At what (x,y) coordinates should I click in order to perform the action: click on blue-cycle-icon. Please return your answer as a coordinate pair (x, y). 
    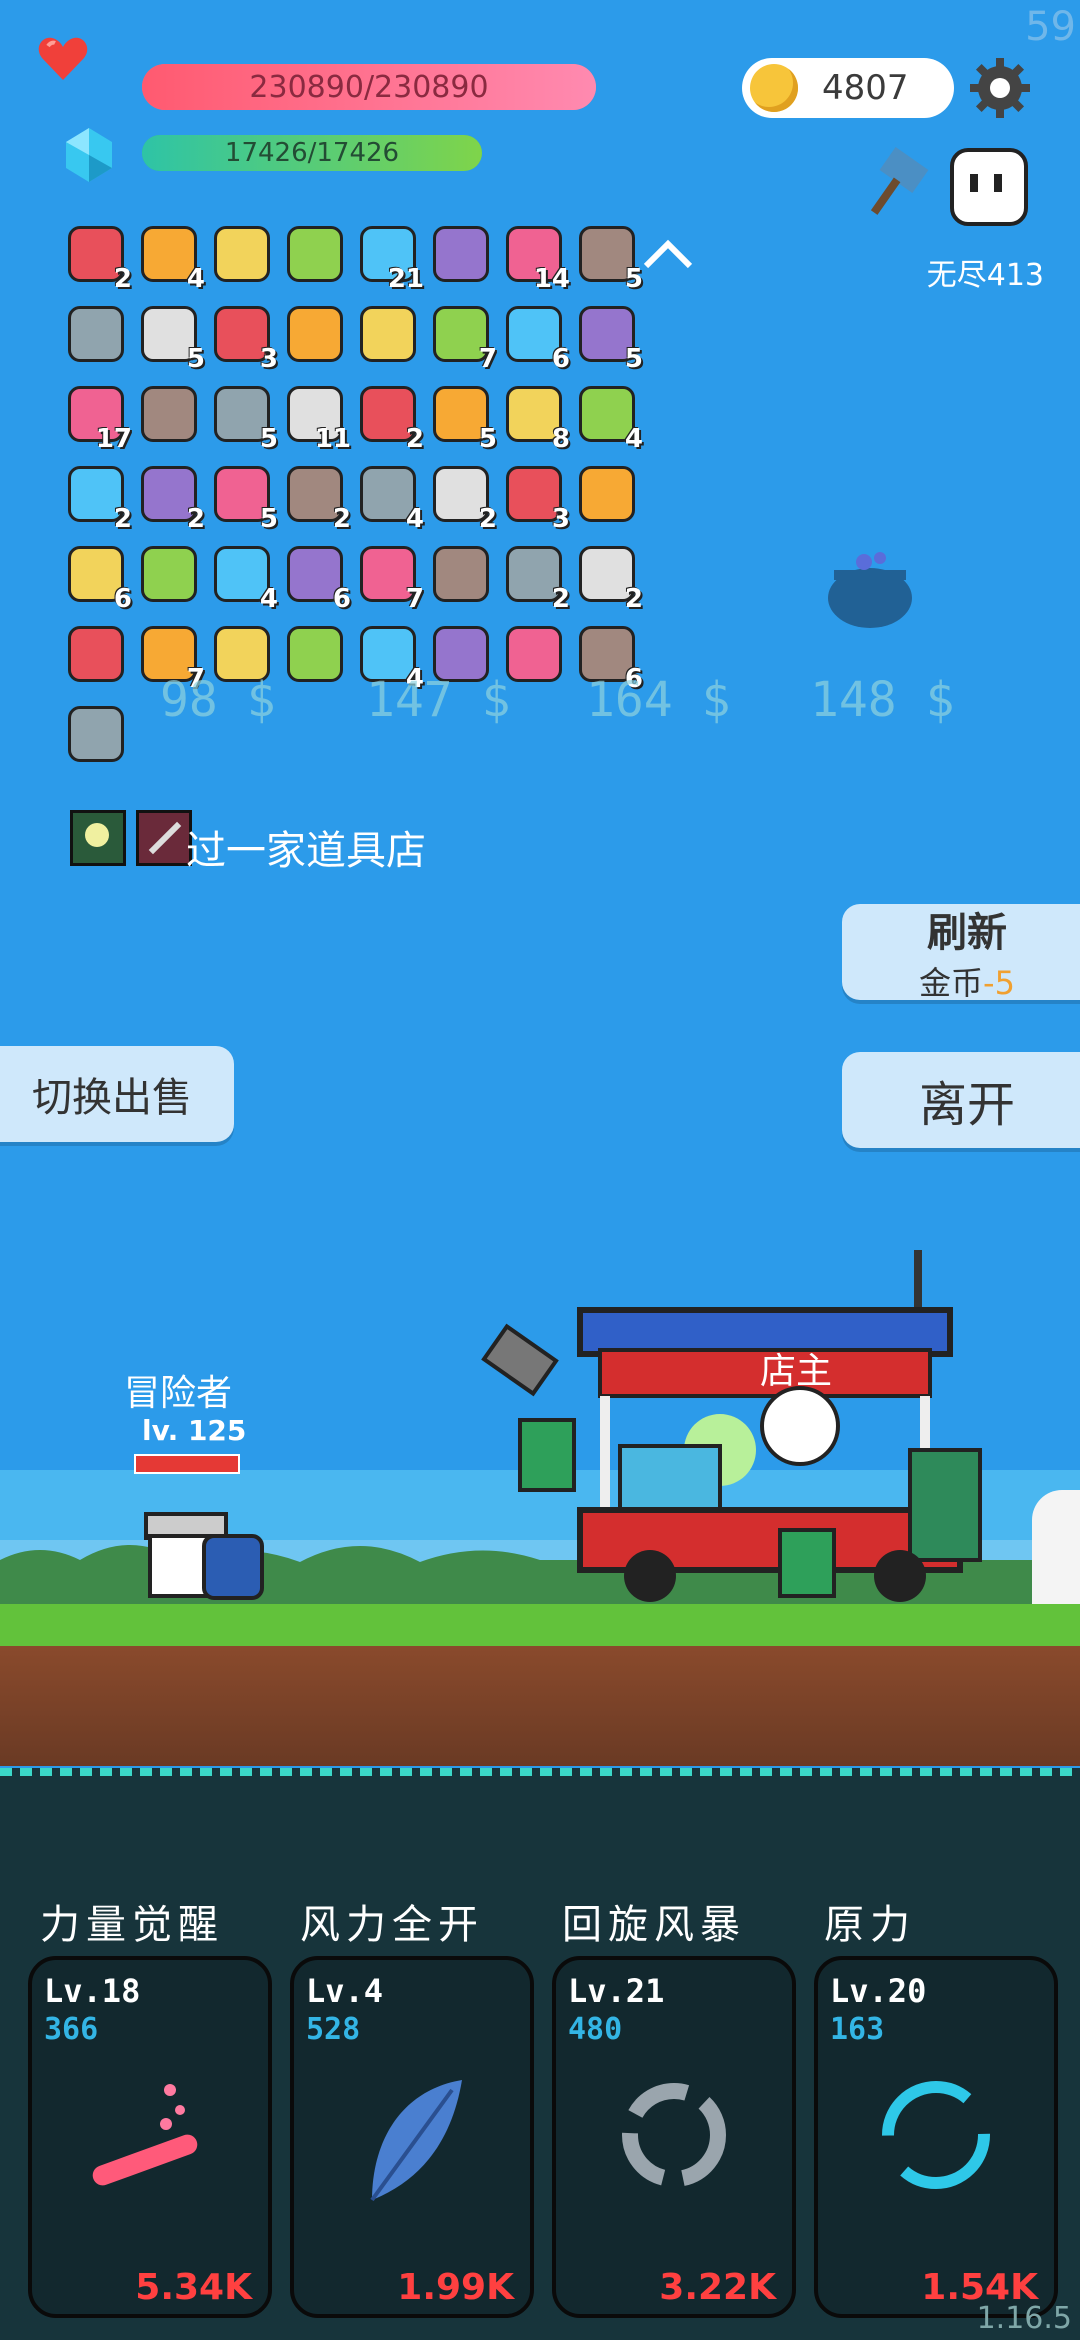
    Looking at the image, I should click on (936, 2135).